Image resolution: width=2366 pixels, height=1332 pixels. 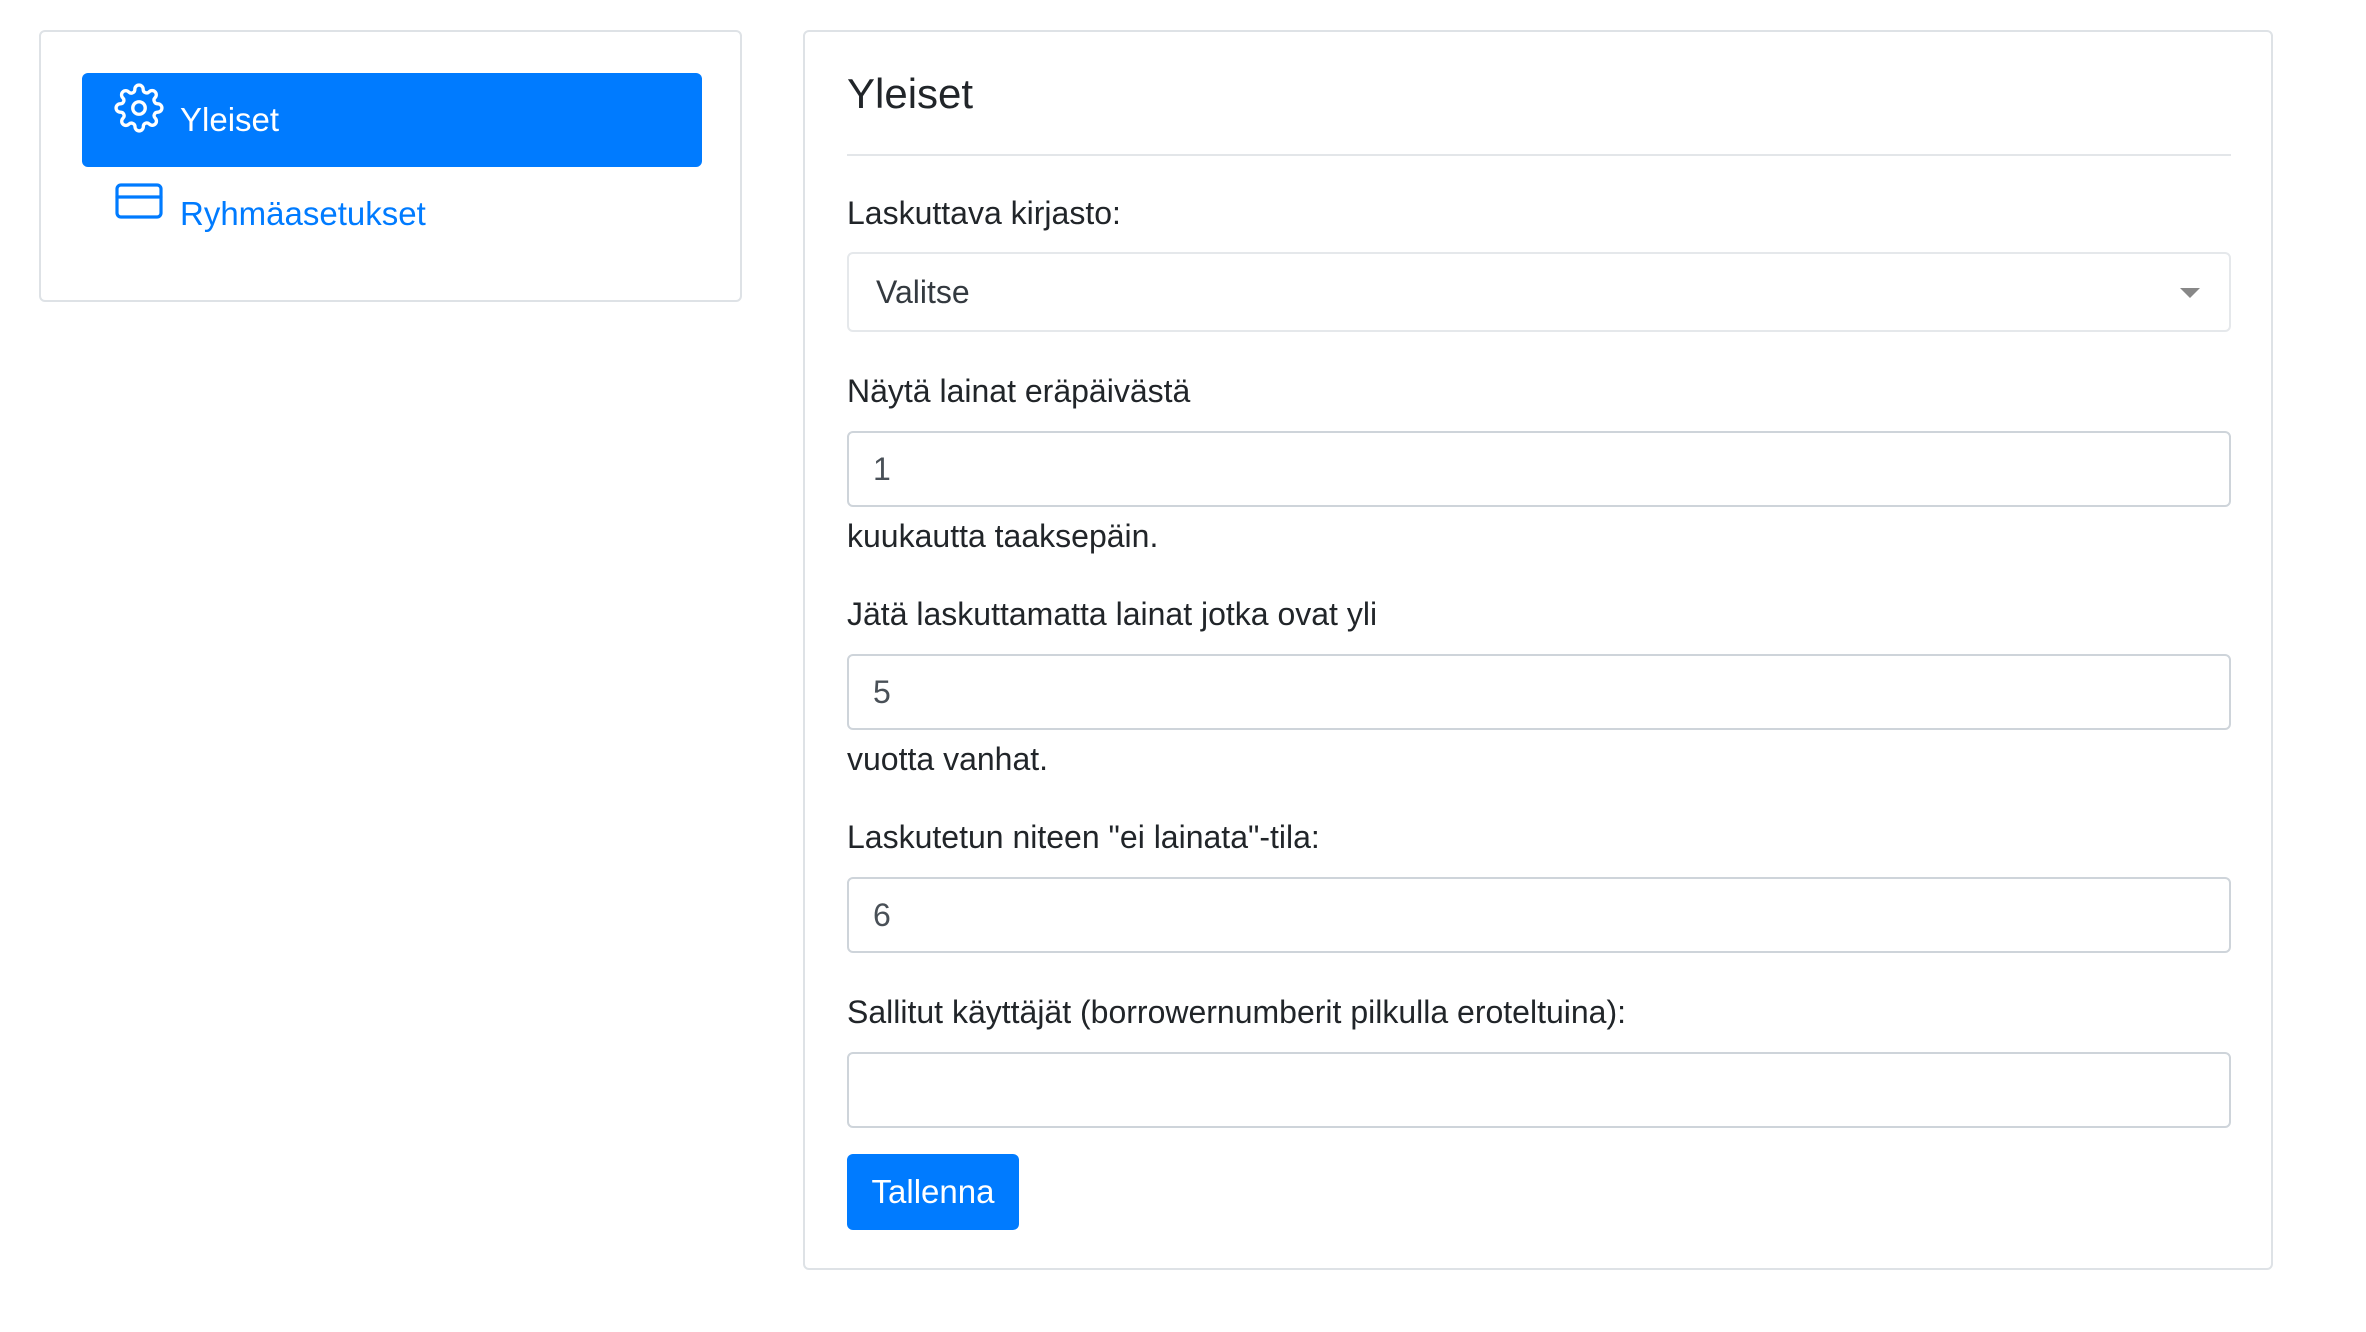 I want to click on show-loans-suffix: kuukautta taaksepäin., so click(x=1003, y=536).